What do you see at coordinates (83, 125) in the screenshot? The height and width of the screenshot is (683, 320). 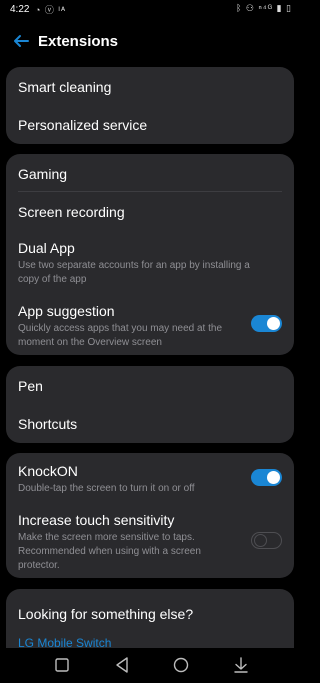 I see `personalized-service-label: Personalized service` at bounding box center [83, 125].